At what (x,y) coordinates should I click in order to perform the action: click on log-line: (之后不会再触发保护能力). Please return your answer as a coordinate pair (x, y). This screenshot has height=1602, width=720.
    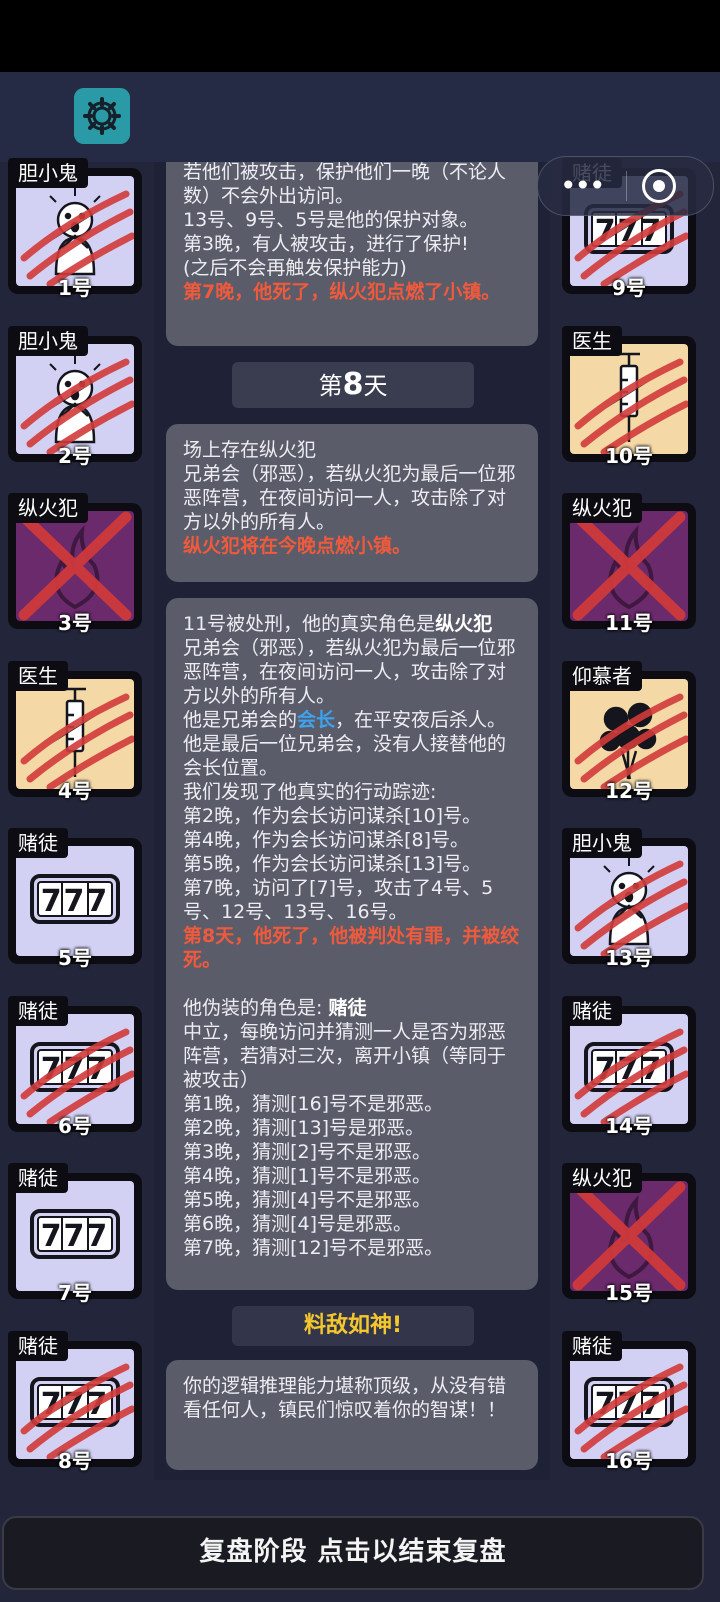
    Looking at the image, I should click on (295, 268).